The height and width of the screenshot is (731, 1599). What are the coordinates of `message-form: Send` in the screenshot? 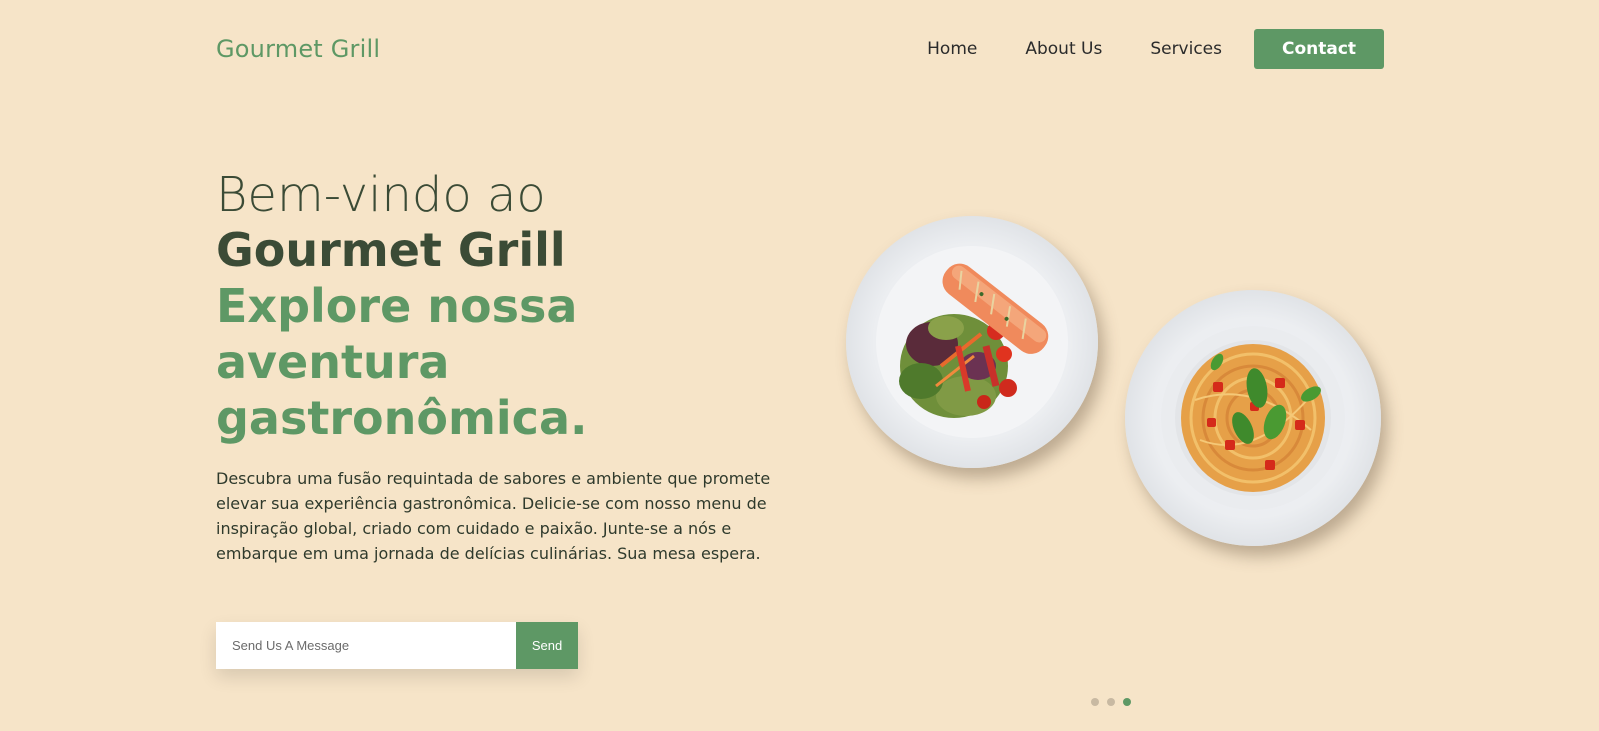 It's located at (397, 645).